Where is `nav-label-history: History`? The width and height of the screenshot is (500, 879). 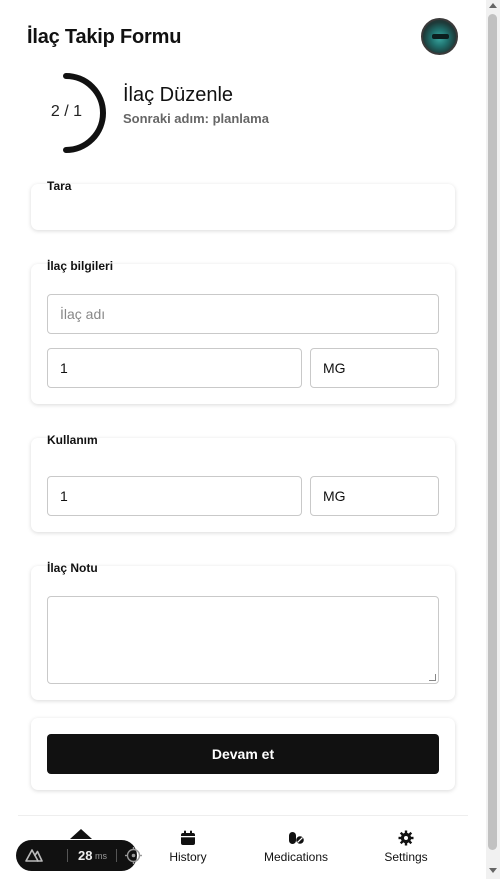 nav-label-history: History is located at coordinates (188, 857).